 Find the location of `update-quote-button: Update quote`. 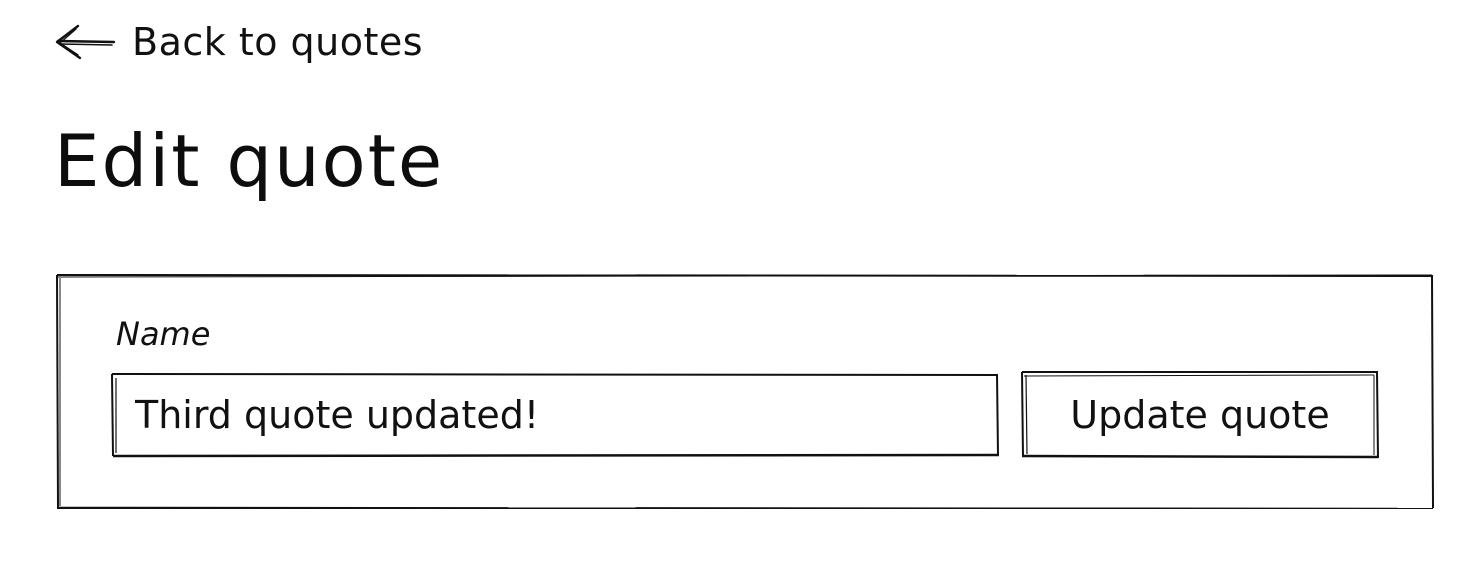

update-quote-button: Update quote is located at coordinates (1200, 415).